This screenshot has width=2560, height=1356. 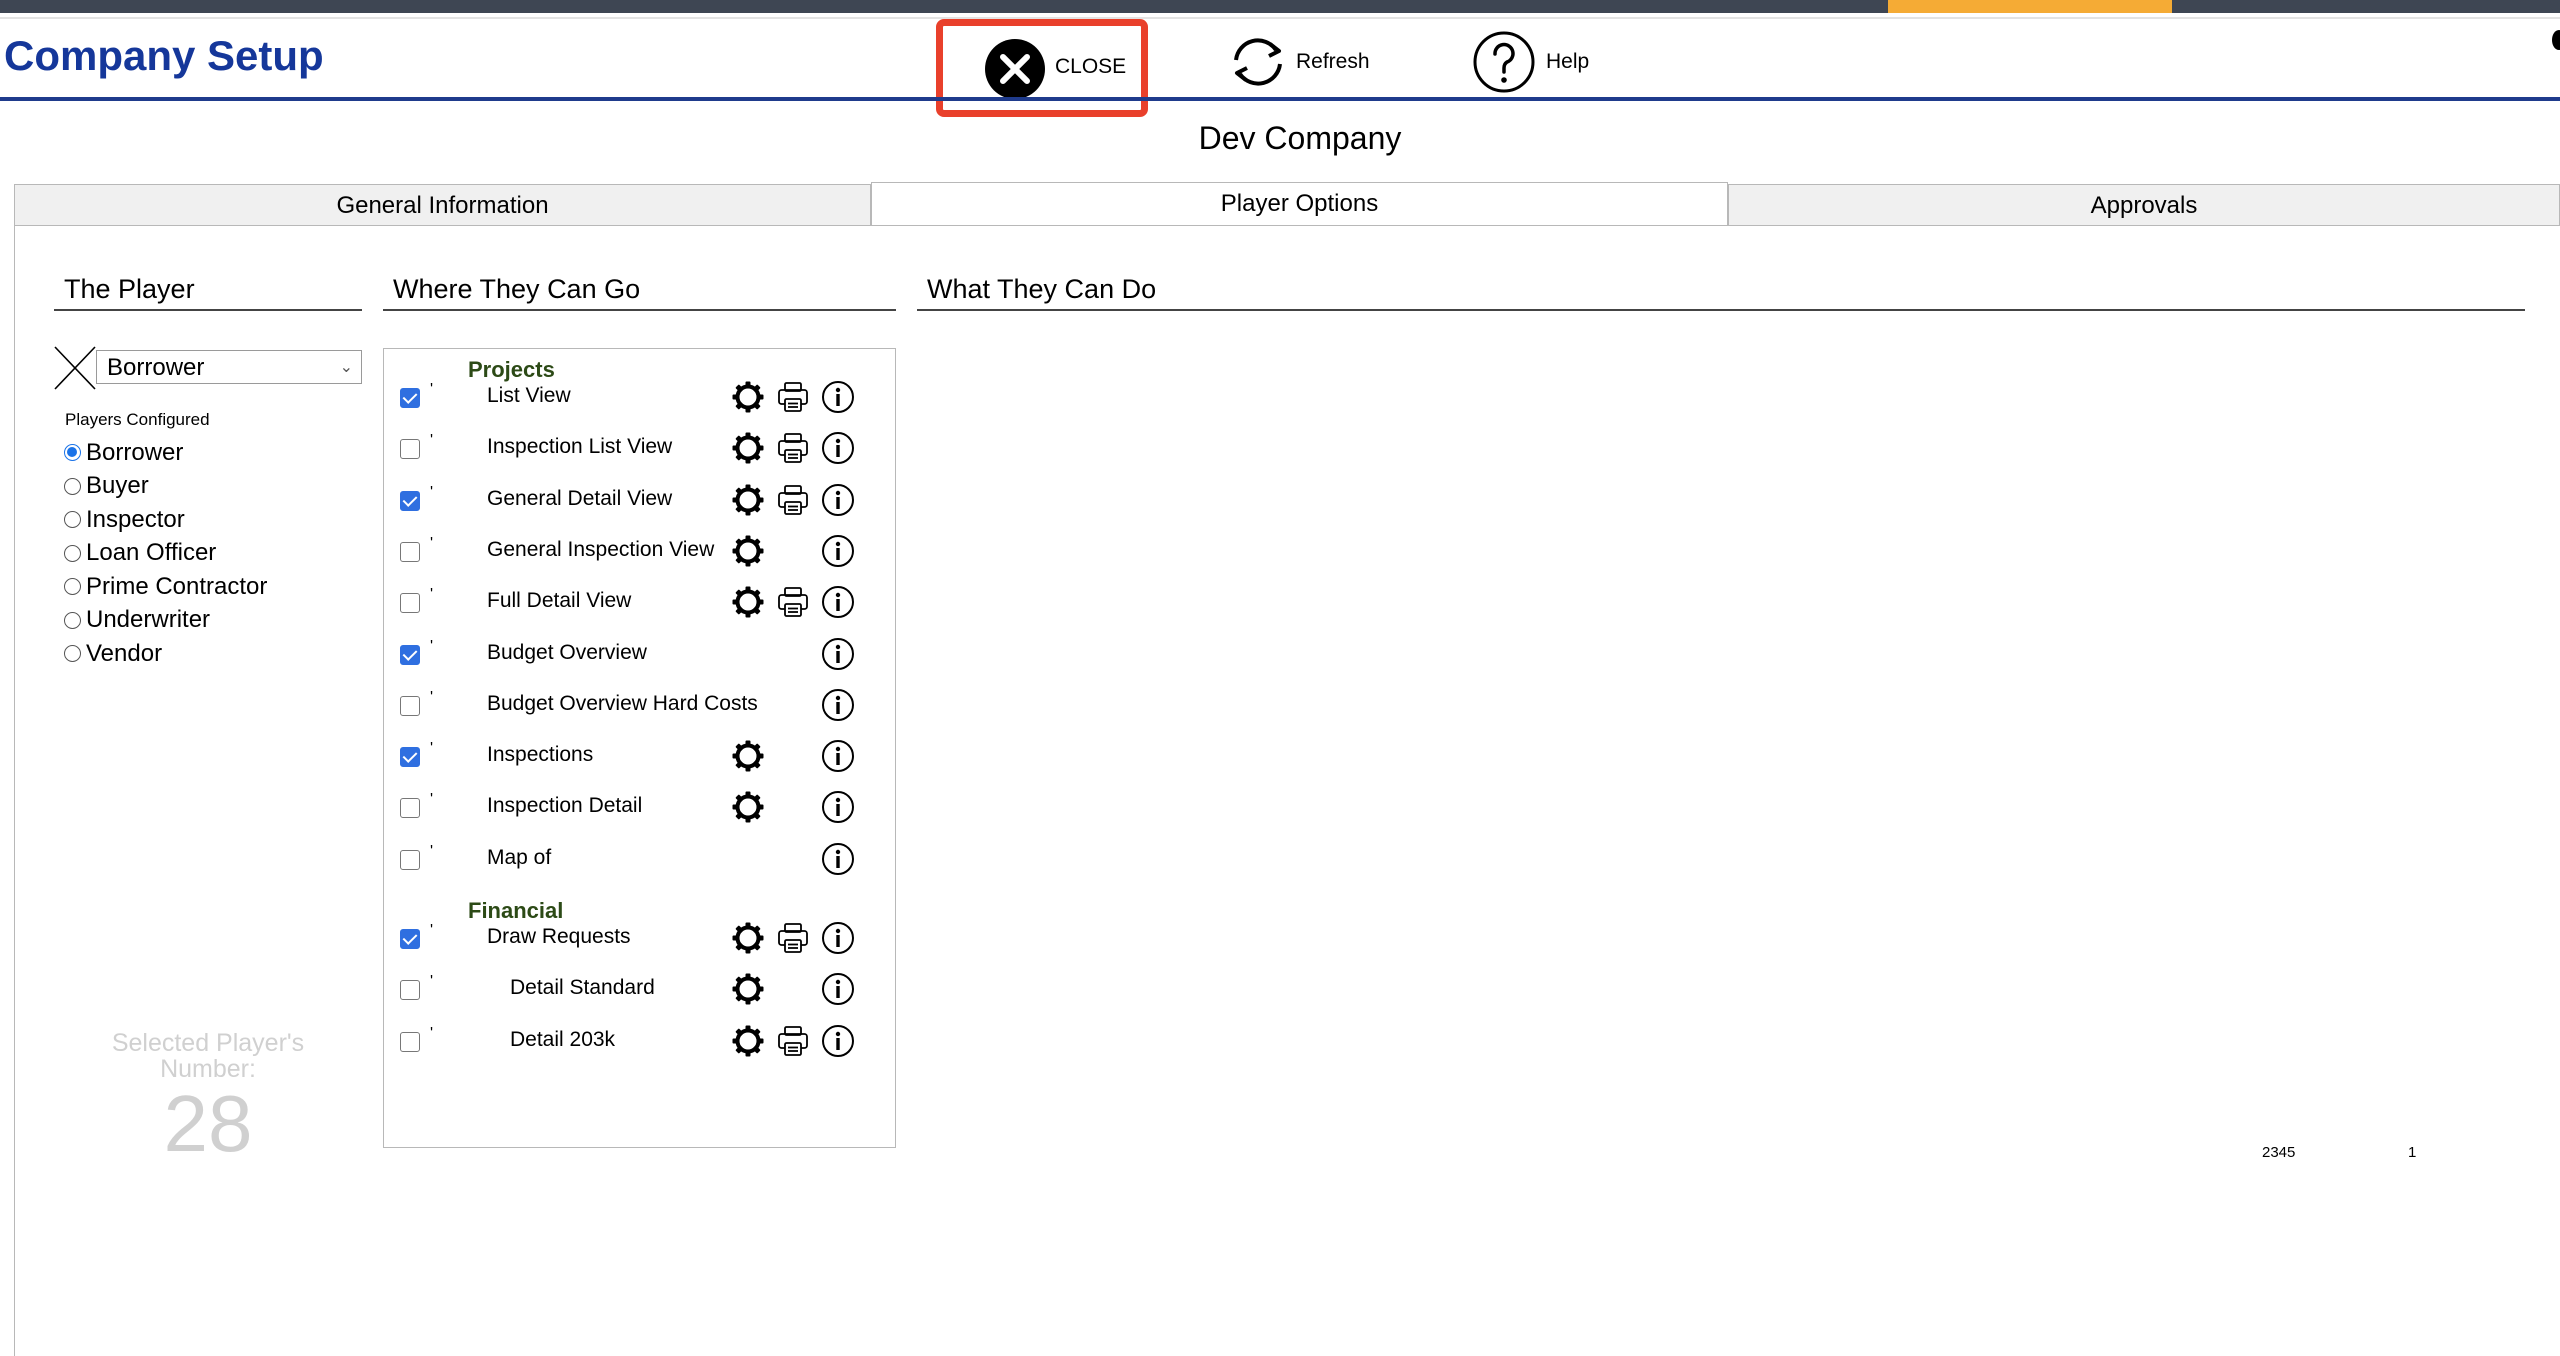 I want to click on clear-player-icon, so click(x=75, y=368).